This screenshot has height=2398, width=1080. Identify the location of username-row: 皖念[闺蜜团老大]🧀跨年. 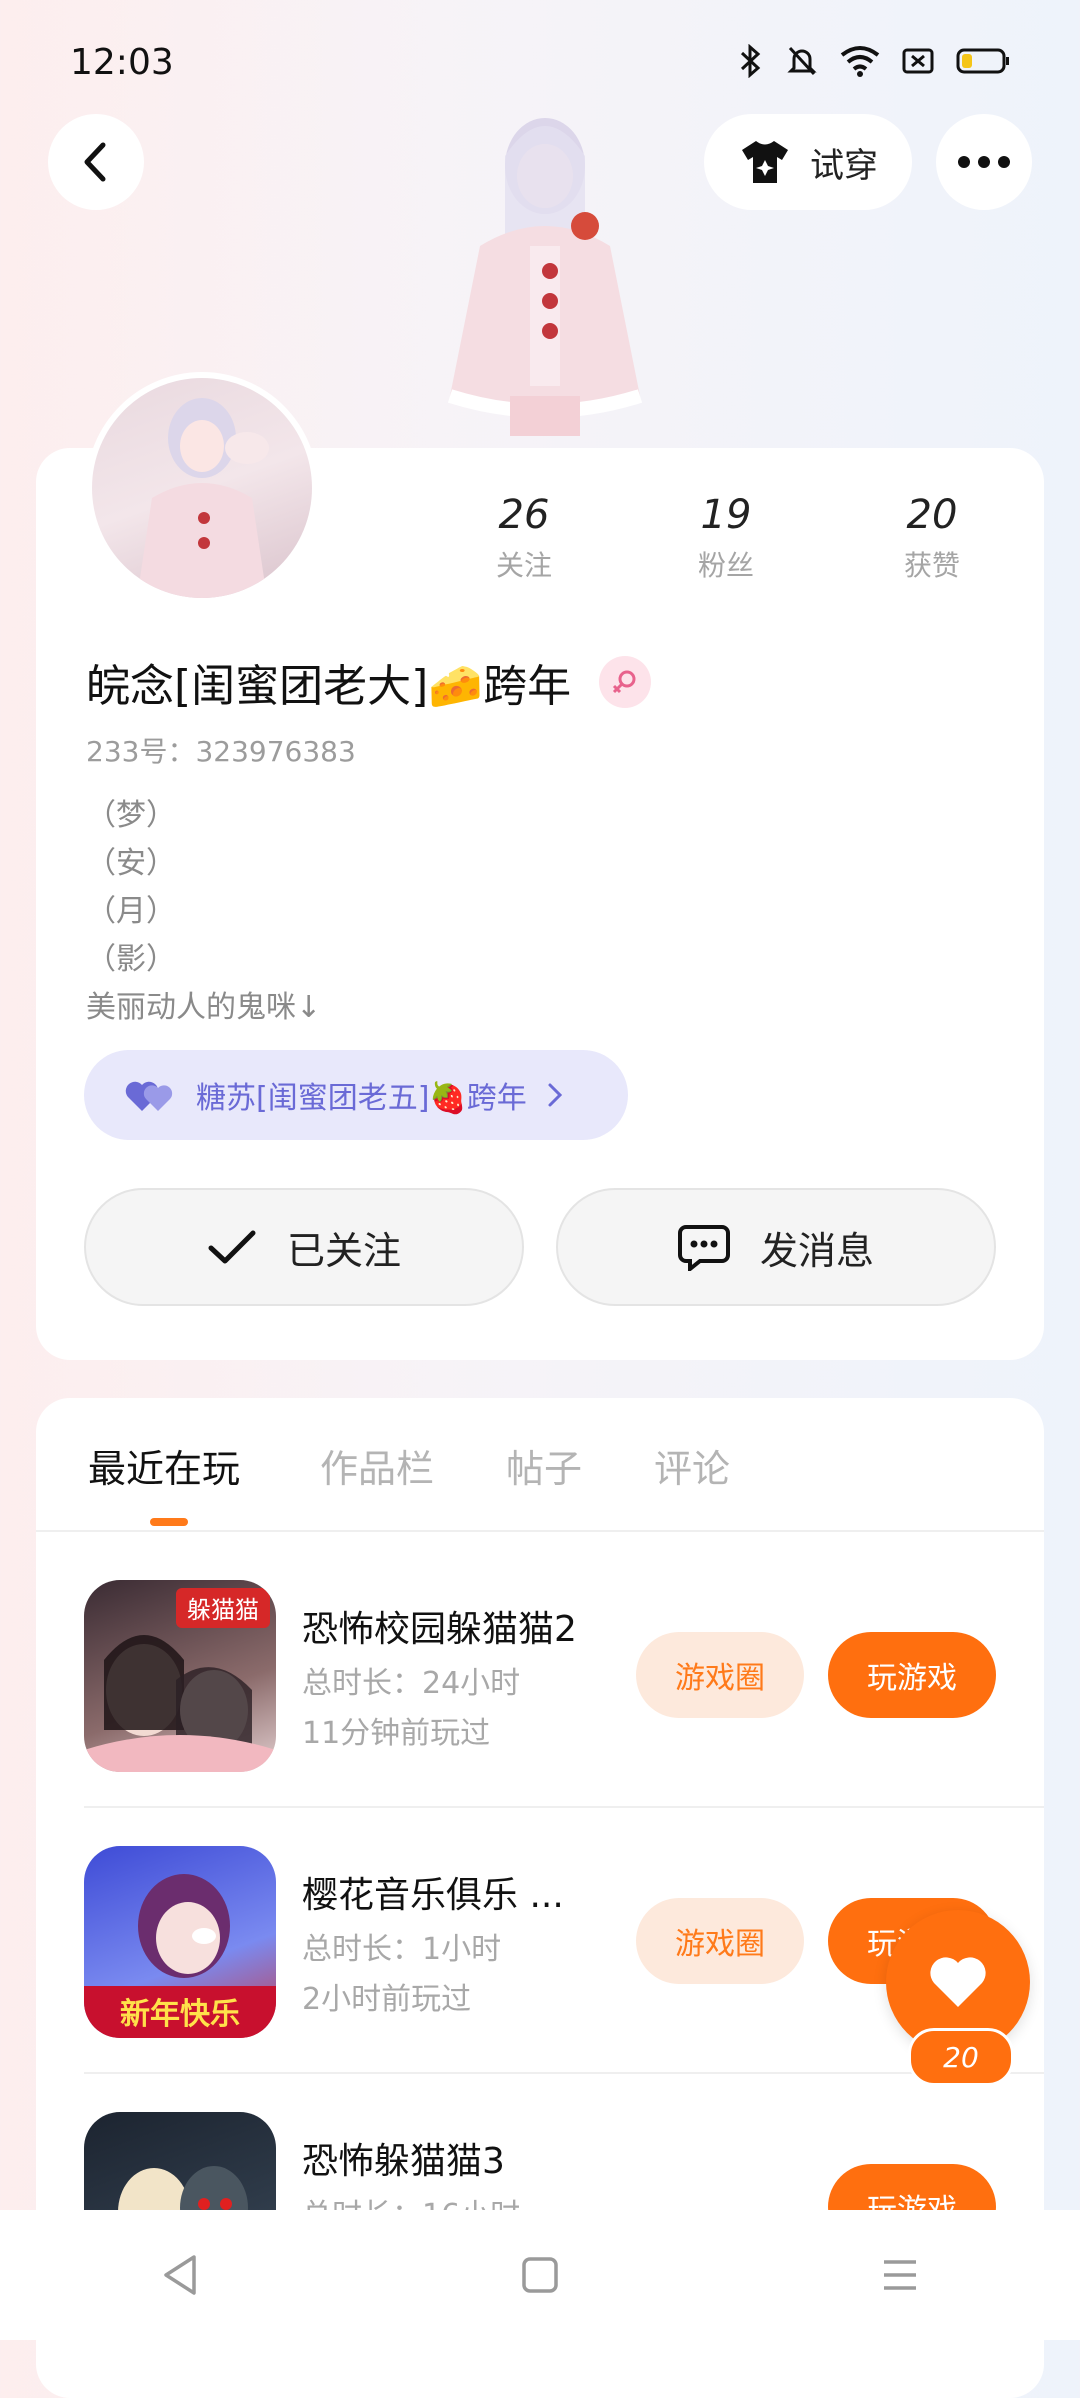
(369, 682).